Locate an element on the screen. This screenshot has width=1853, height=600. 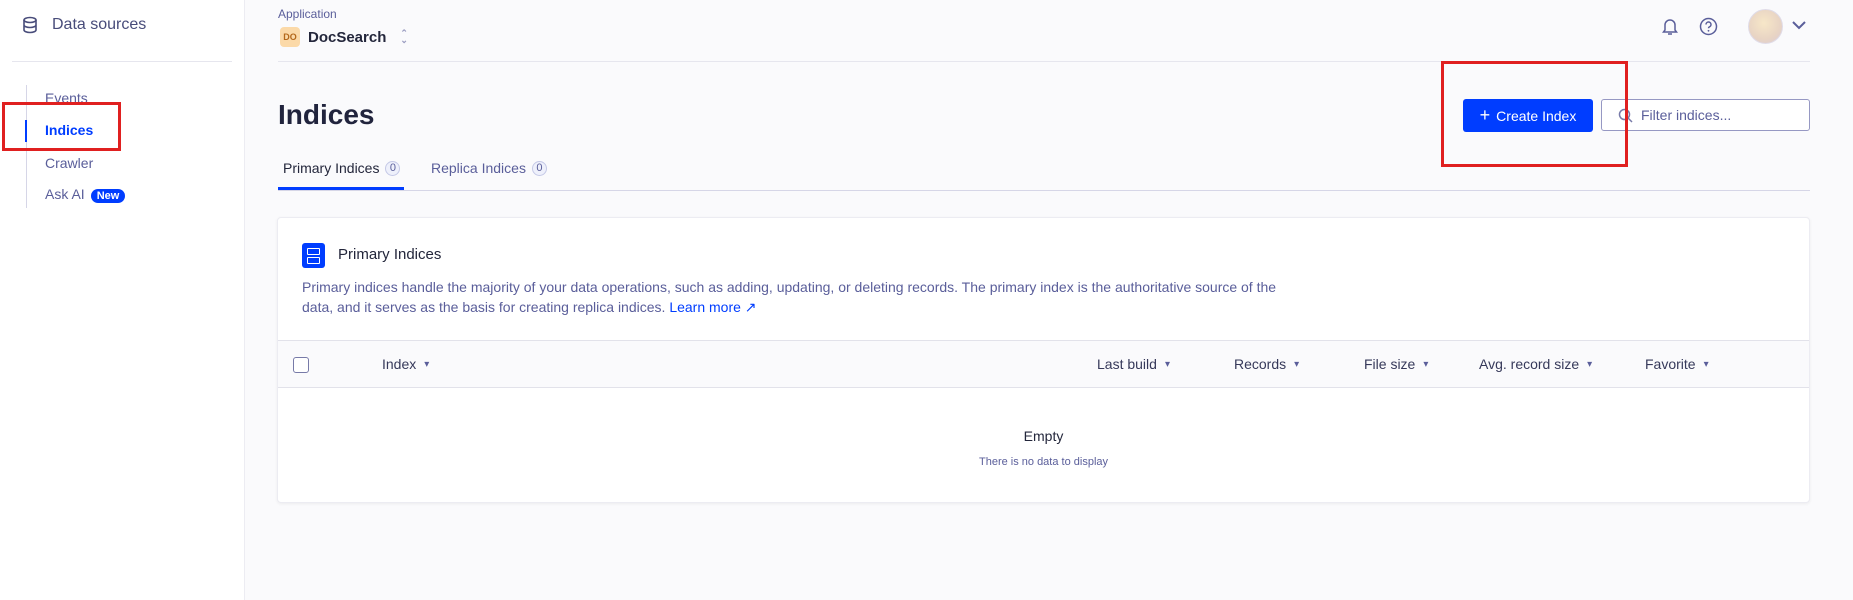
sidebar-header: Data sources is located at coordinates (84, 25).